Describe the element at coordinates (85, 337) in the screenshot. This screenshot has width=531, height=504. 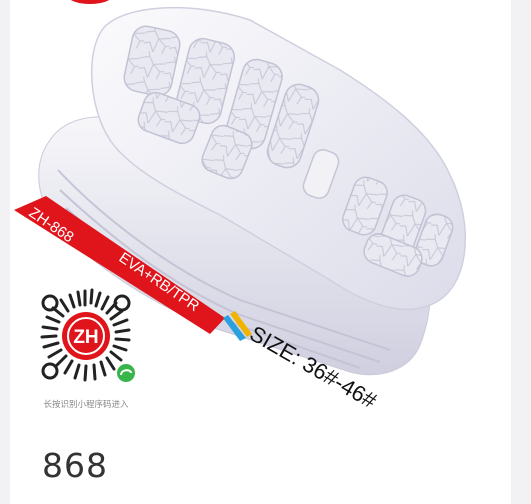
I see `brand-logo-letters: ZH` at that location.